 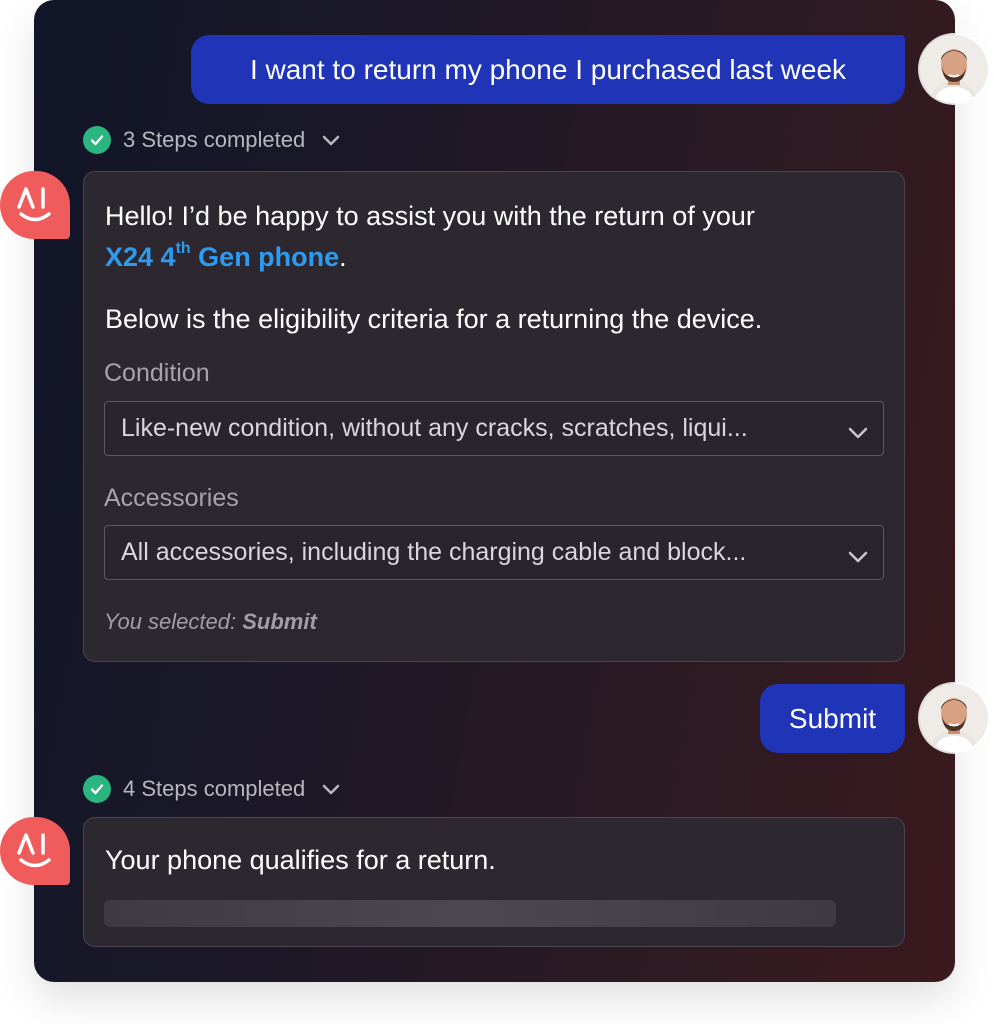 What do you see at coordinates (171, 498) in the screenshot?
I see `accessories-label: Accessories` at bounding box center [171, 498].